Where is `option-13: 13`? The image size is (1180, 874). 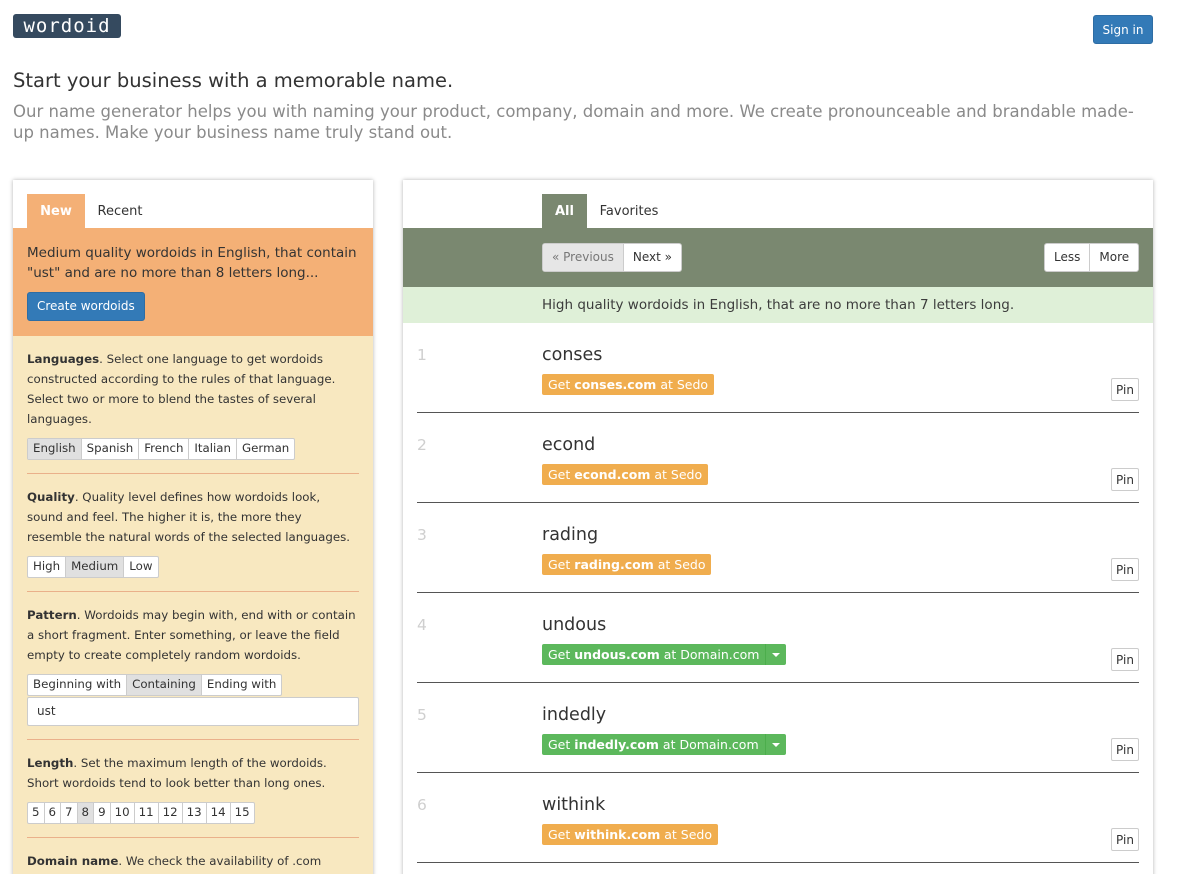
option-13: 13 is located at coordinates (195, 813).